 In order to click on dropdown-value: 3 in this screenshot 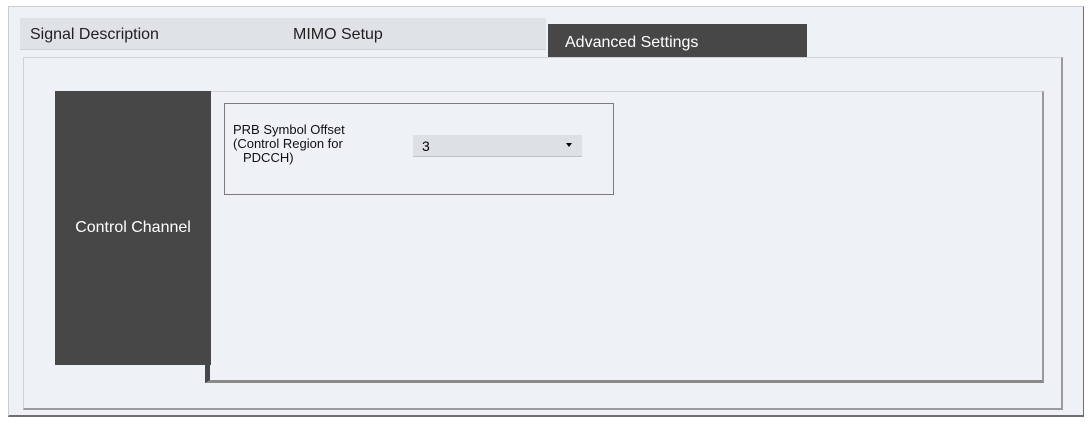, I will do `click(426, 146)`.